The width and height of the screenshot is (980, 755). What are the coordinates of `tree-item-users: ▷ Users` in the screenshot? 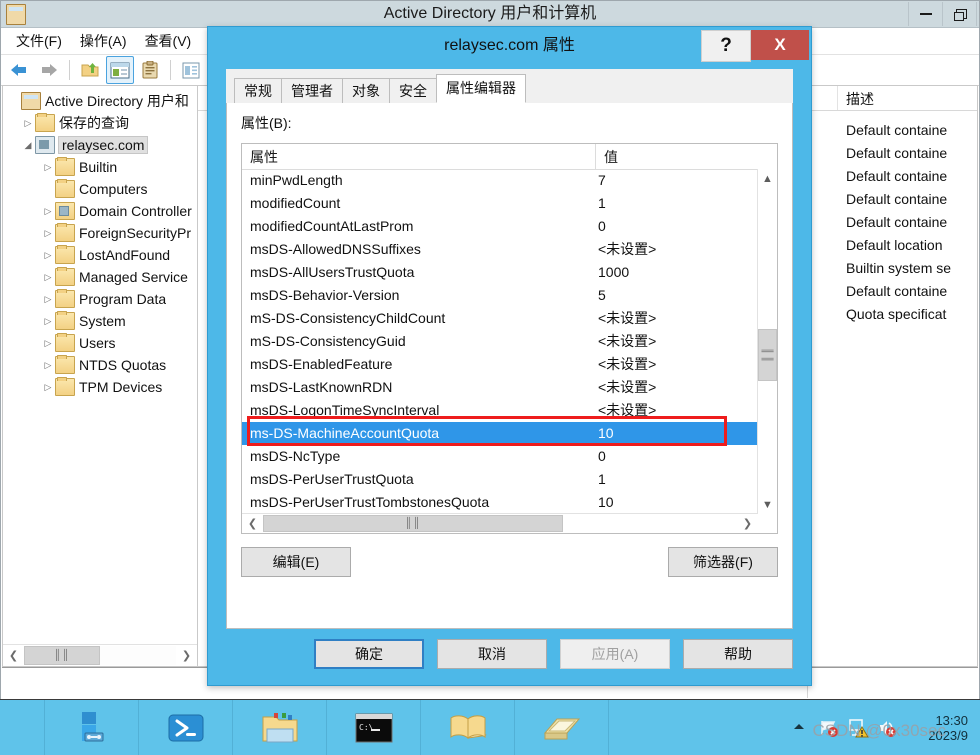 It's located at (102, 343).